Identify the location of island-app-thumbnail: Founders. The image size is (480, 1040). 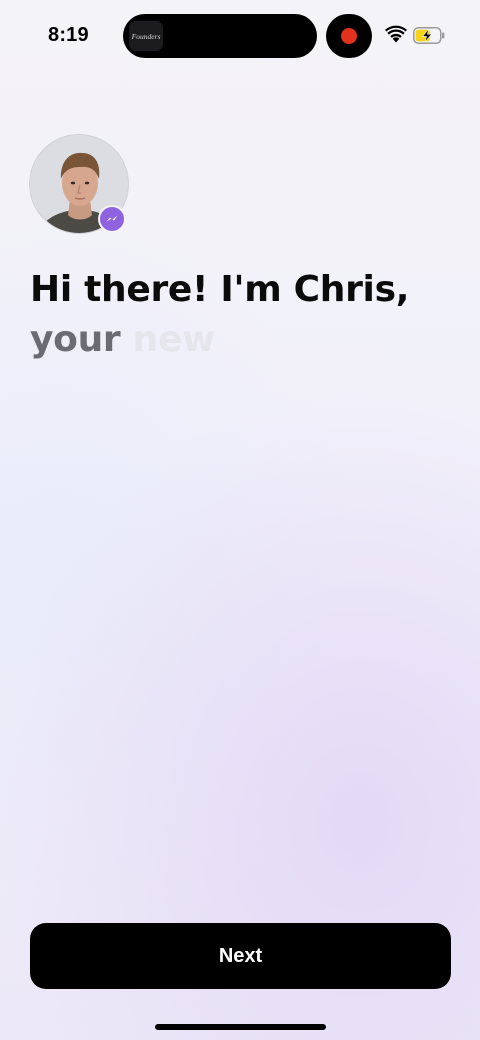
(146, 36).